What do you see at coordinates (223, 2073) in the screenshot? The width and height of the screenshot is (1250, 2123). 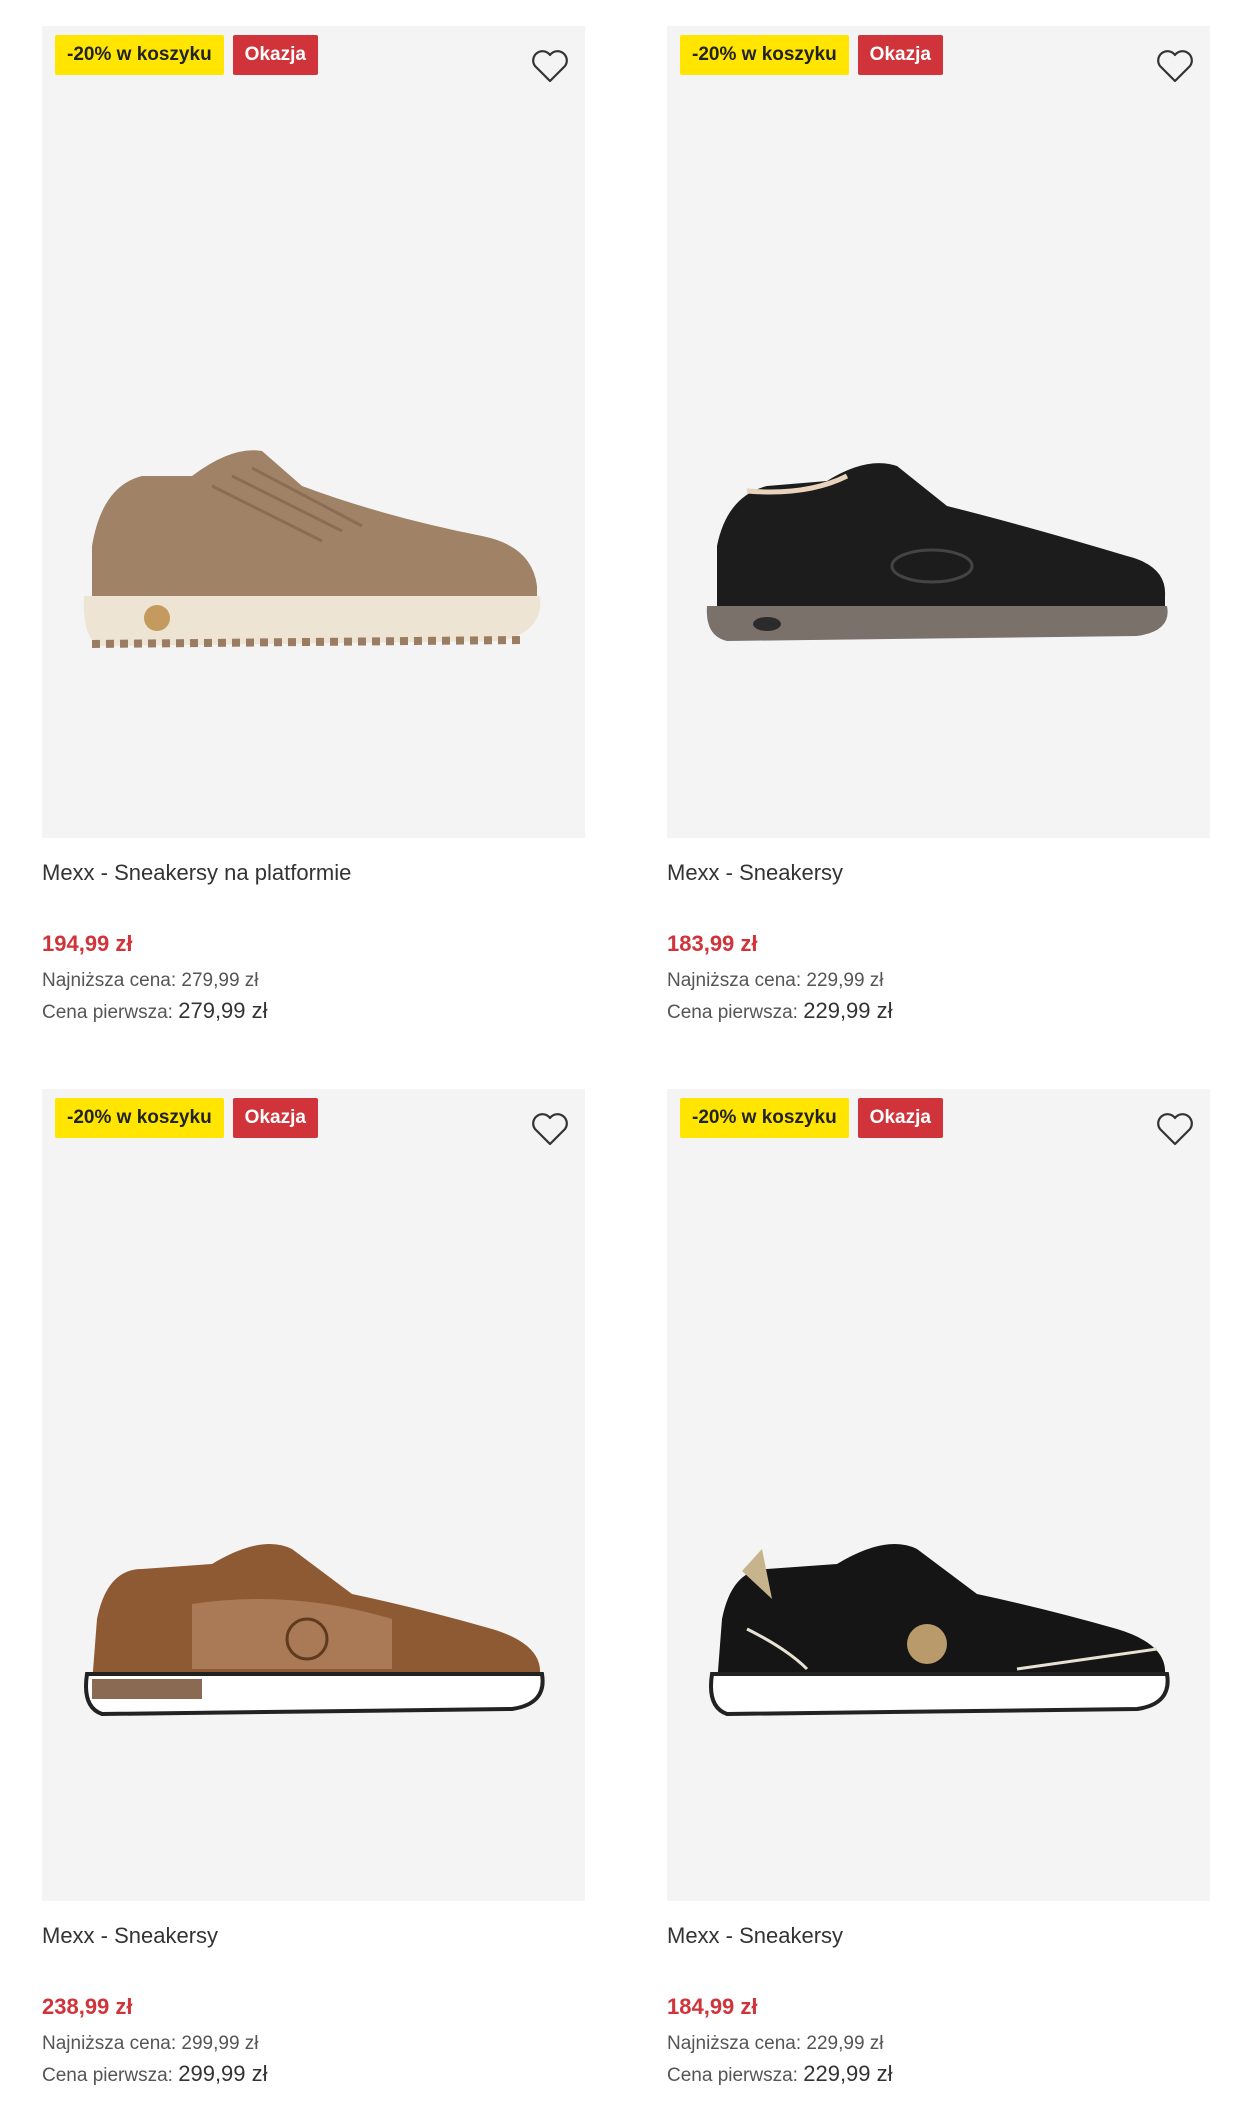 I see `first-price-value: 299,99 zł` at bounding box center [223, 2073].